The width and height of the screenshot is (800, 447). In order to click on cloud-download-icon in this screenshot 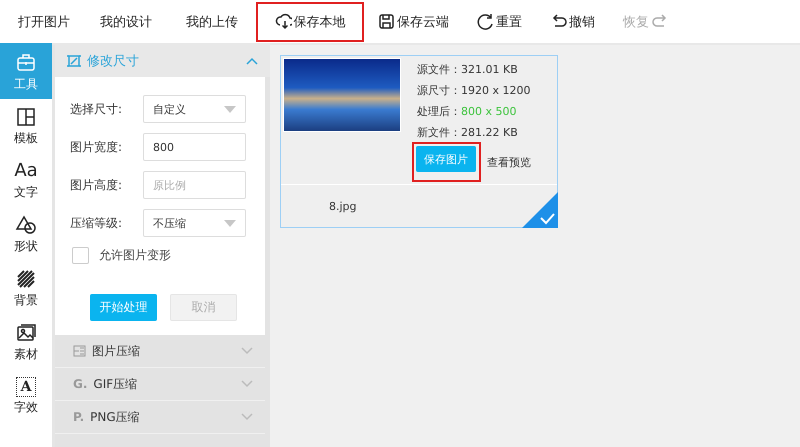, I will do `click(283, 21)`.